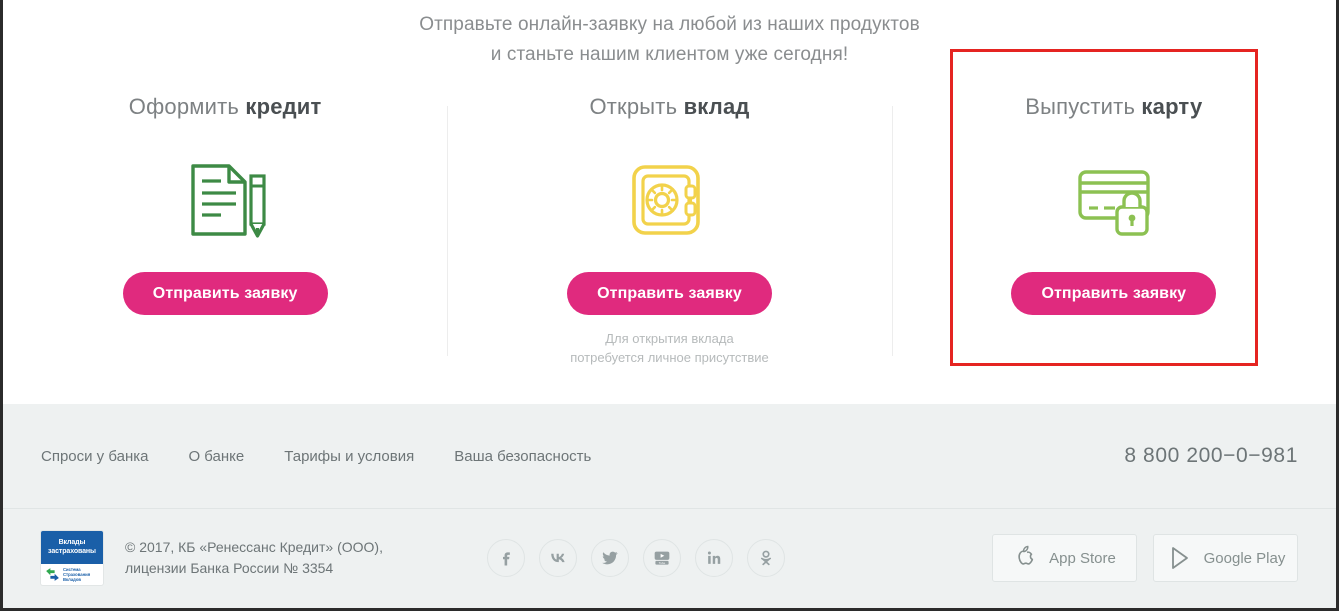 The width and height of the screenshot is (1339, 611). I want to click on footer-link-about-bank: О банке, so click(216, 456).